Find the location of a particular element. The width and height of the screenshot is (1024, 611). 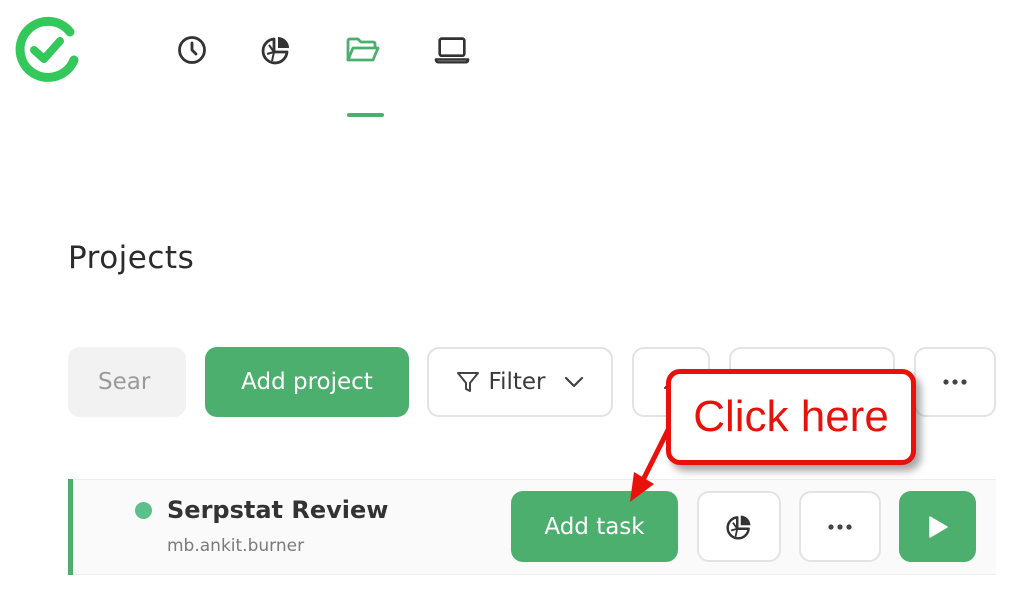

nav-reports-pie-chart-icon is located at coordinates (276, 50).